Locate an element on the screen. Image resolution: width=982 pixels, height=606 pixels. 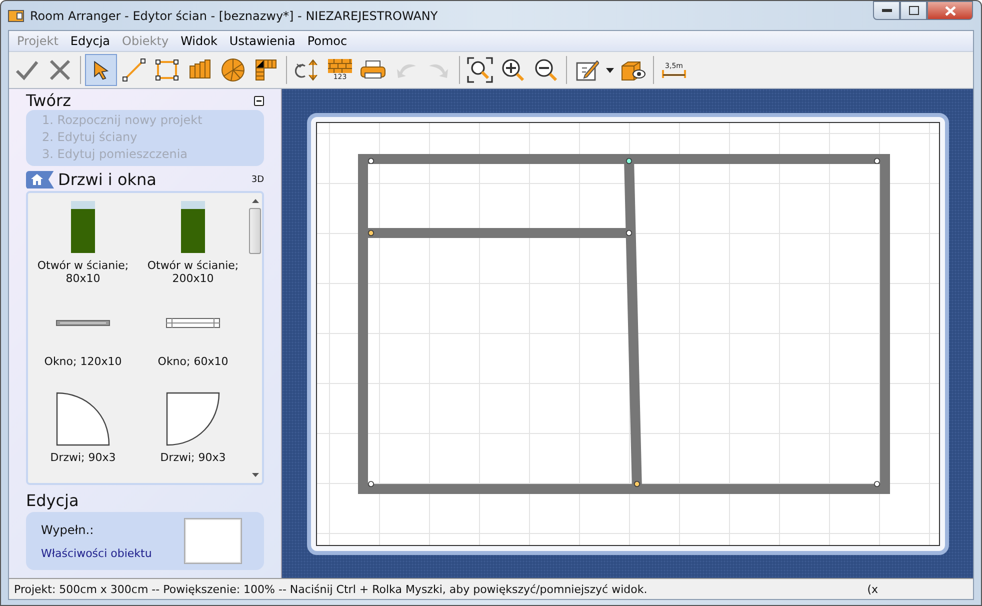
house-icon is located at coordinates (37, 179).